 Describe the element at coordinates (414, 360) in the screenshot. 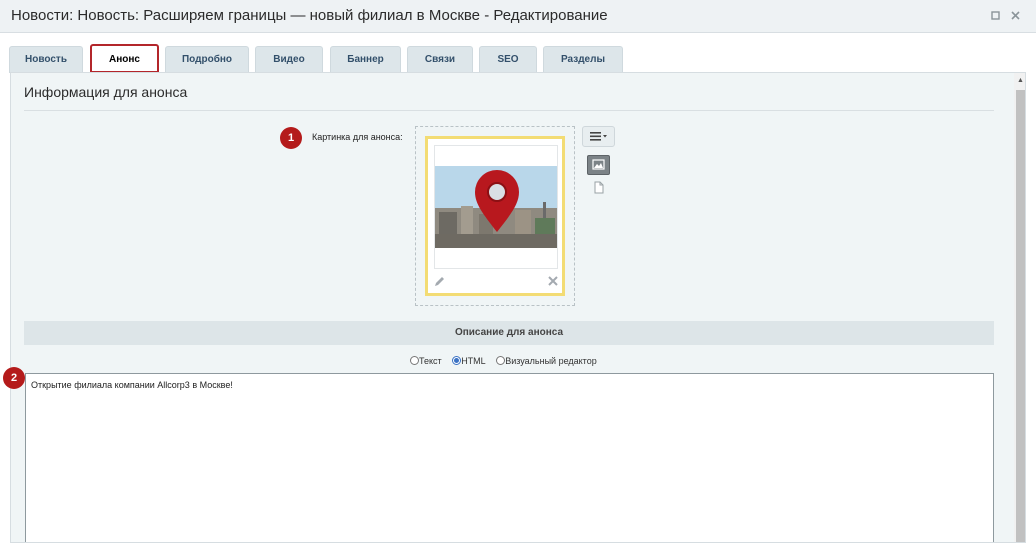

I see `mode-text-radio` at that location.